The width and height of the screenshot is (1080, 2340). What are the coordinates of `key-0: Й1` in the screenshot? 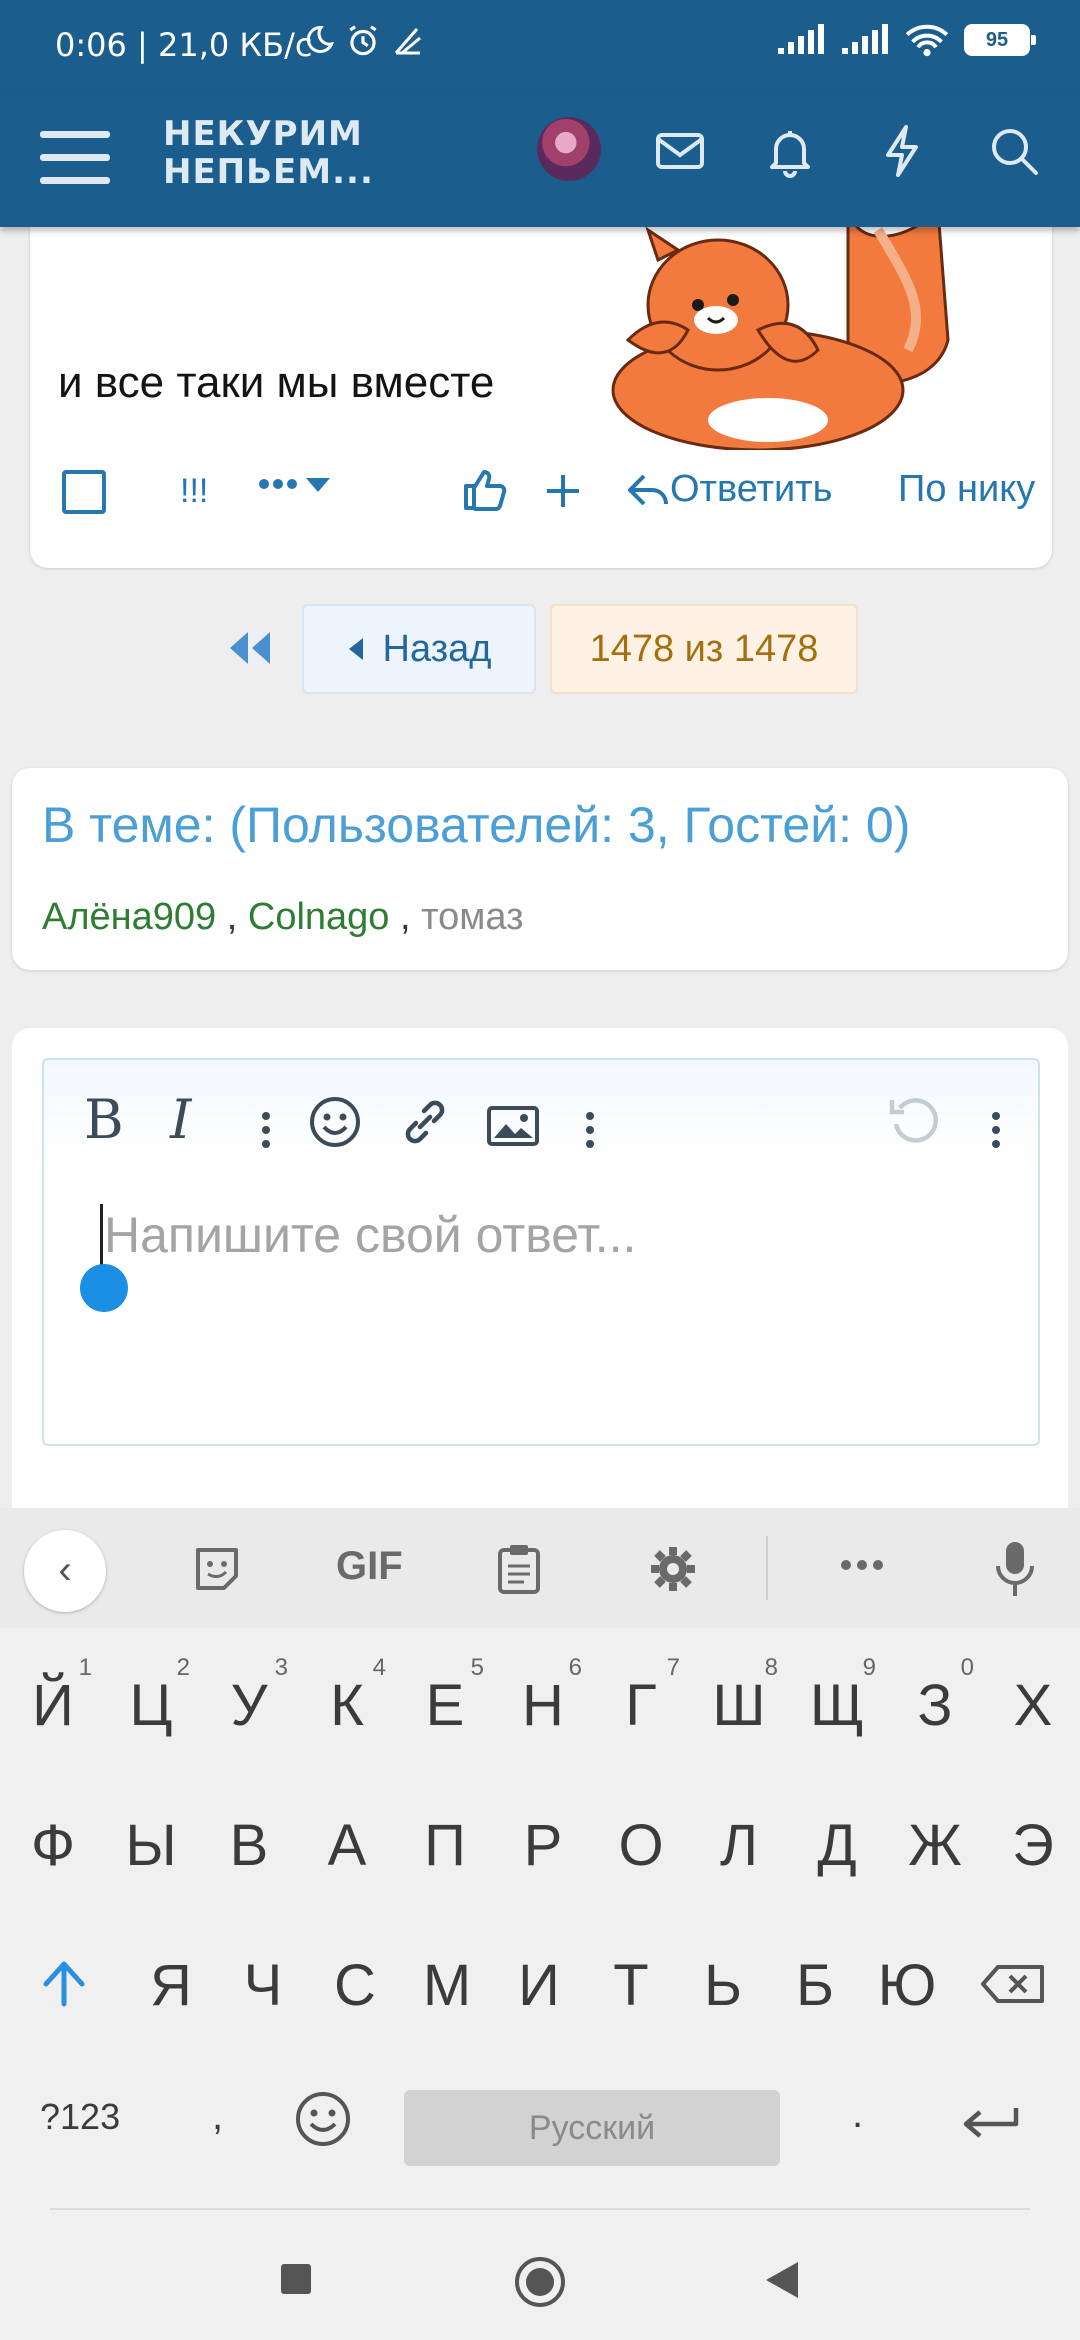 It's located at (53, 1696).